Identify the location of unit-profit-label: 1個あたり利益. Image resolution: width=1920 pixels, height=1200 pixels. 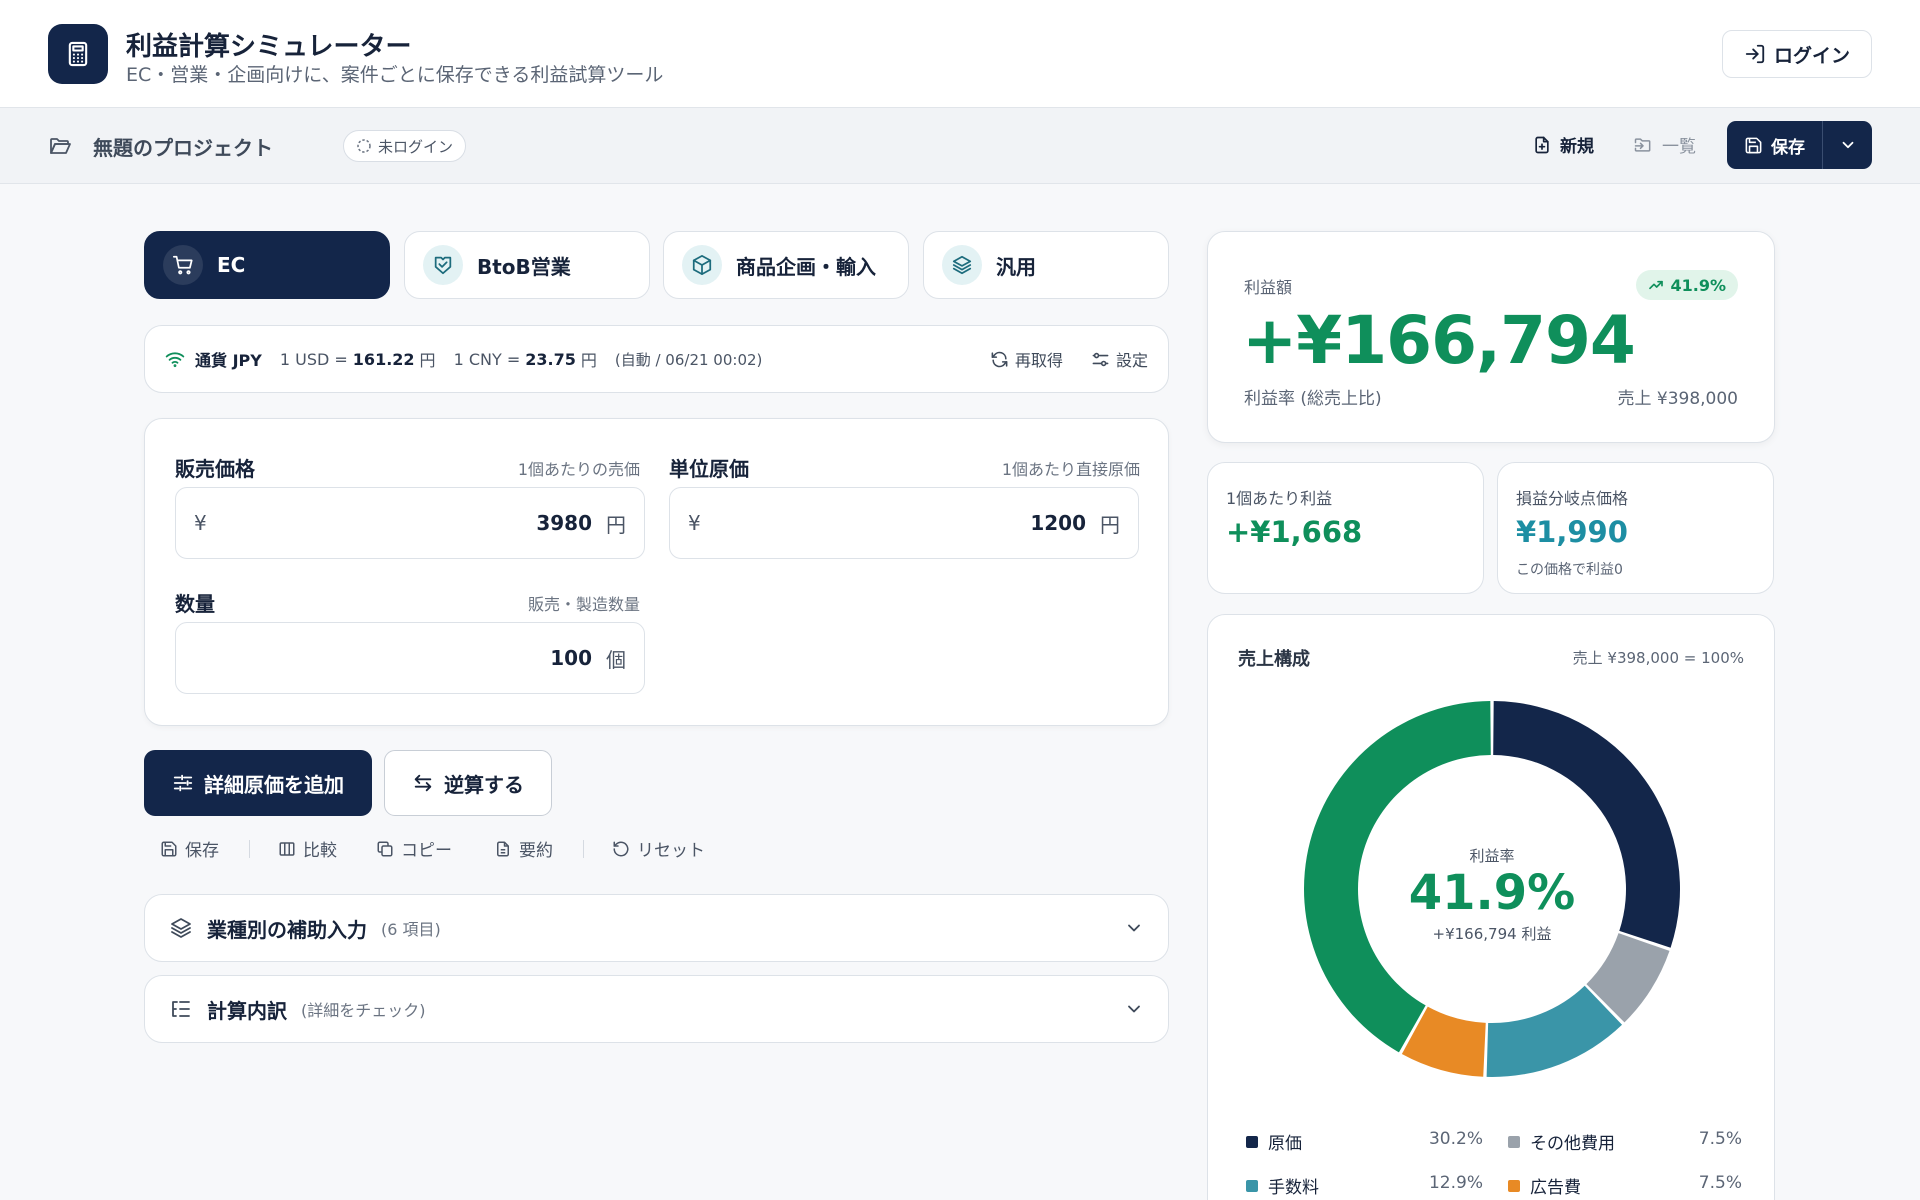
(1279, 498).